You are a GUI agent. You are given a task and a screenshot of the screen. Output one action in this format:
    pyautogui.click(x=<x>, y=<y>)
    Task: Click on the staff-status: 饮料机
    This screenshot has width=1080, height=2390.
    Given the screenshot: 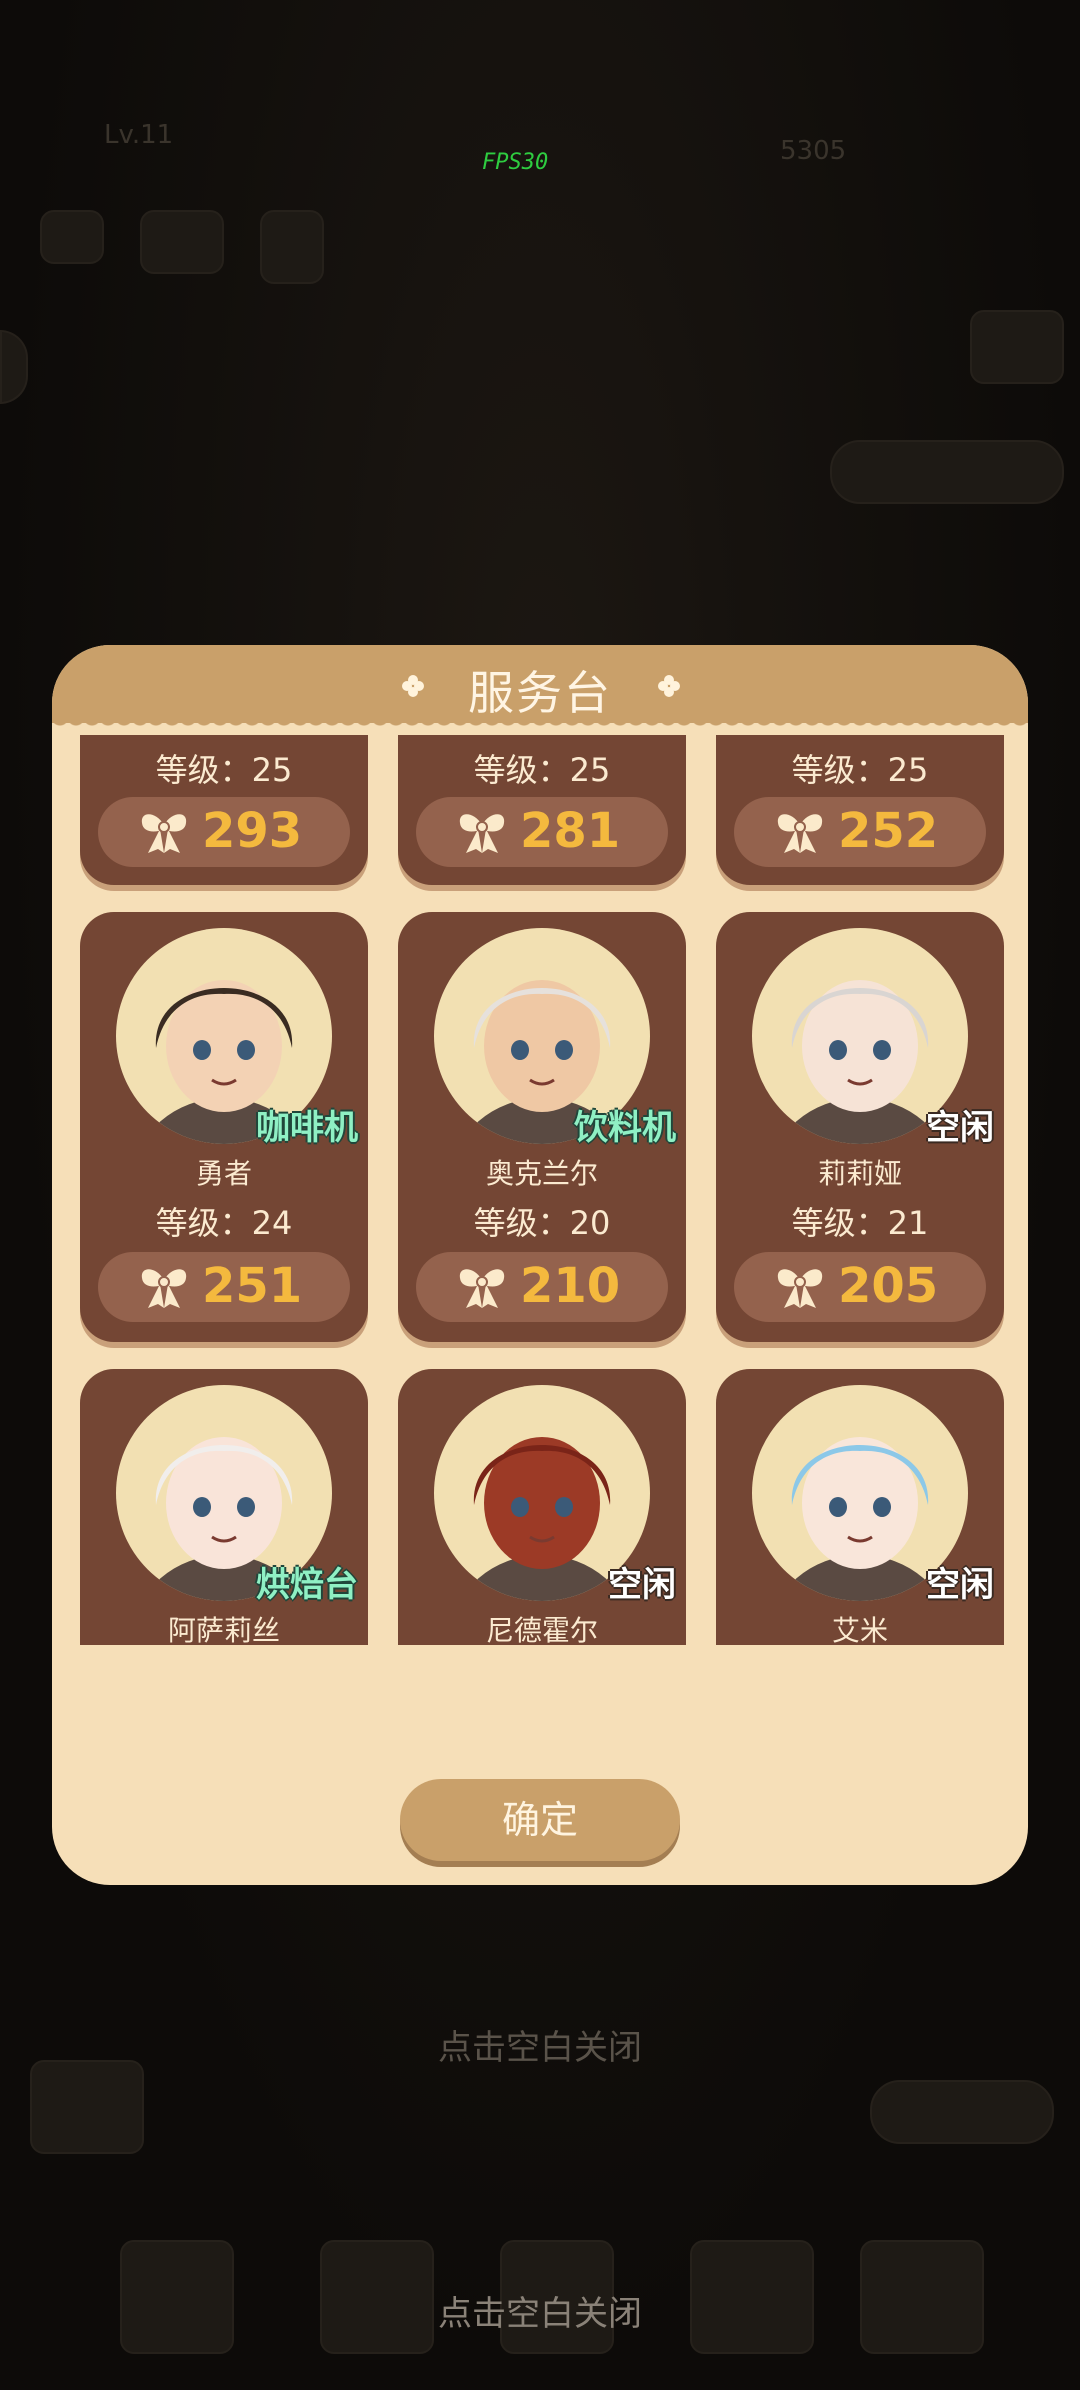 What is the action you would take?
    pyautogui.click(x=625, y=1128)
    